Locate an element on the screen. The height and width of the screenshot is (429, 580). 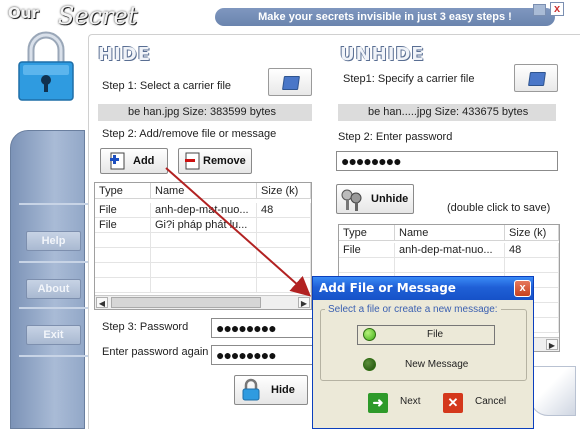
hide-step2-label: Step 2: Add/remove file or message is located at coordinates (189, 134).